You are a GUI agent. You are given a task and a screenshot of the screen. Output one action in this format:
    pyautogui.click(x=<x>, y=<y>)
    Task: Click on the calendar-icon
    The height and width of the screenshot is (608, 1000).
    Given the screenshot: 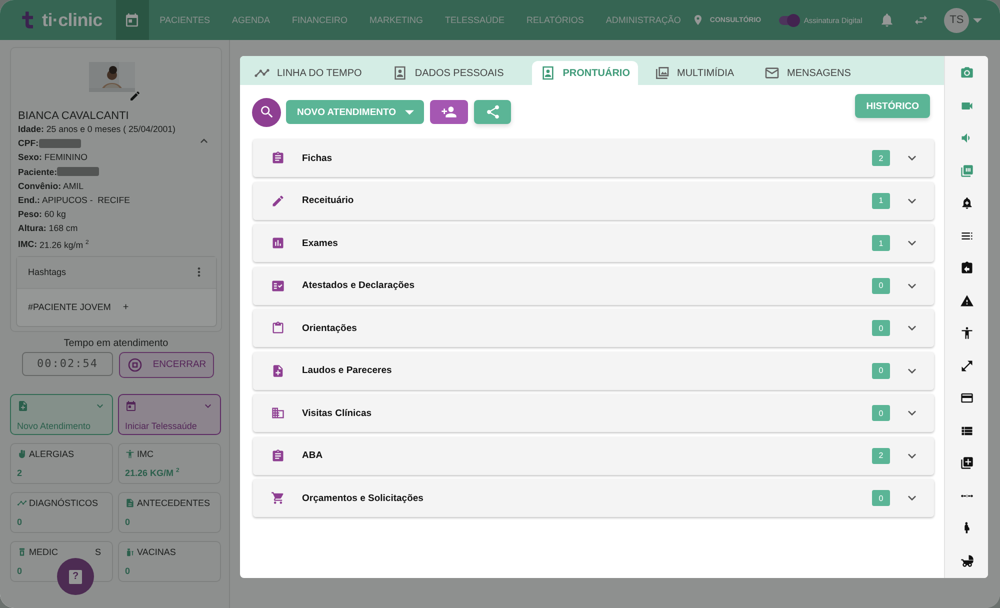 What is the action you would take?
    pyautogui.click(x=132, y=20)
    